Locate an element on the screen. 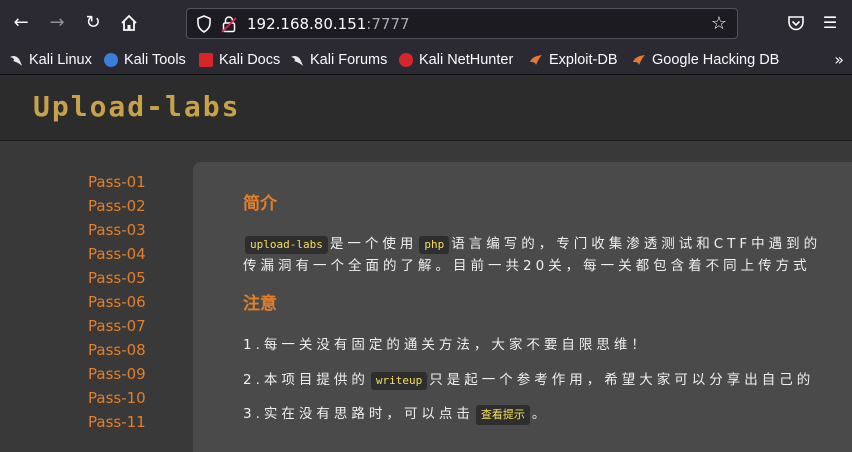 The width and height of the screenshot is (852, 452). bookmark-label: Kali NetHunter is located at coordinates (466, 60).